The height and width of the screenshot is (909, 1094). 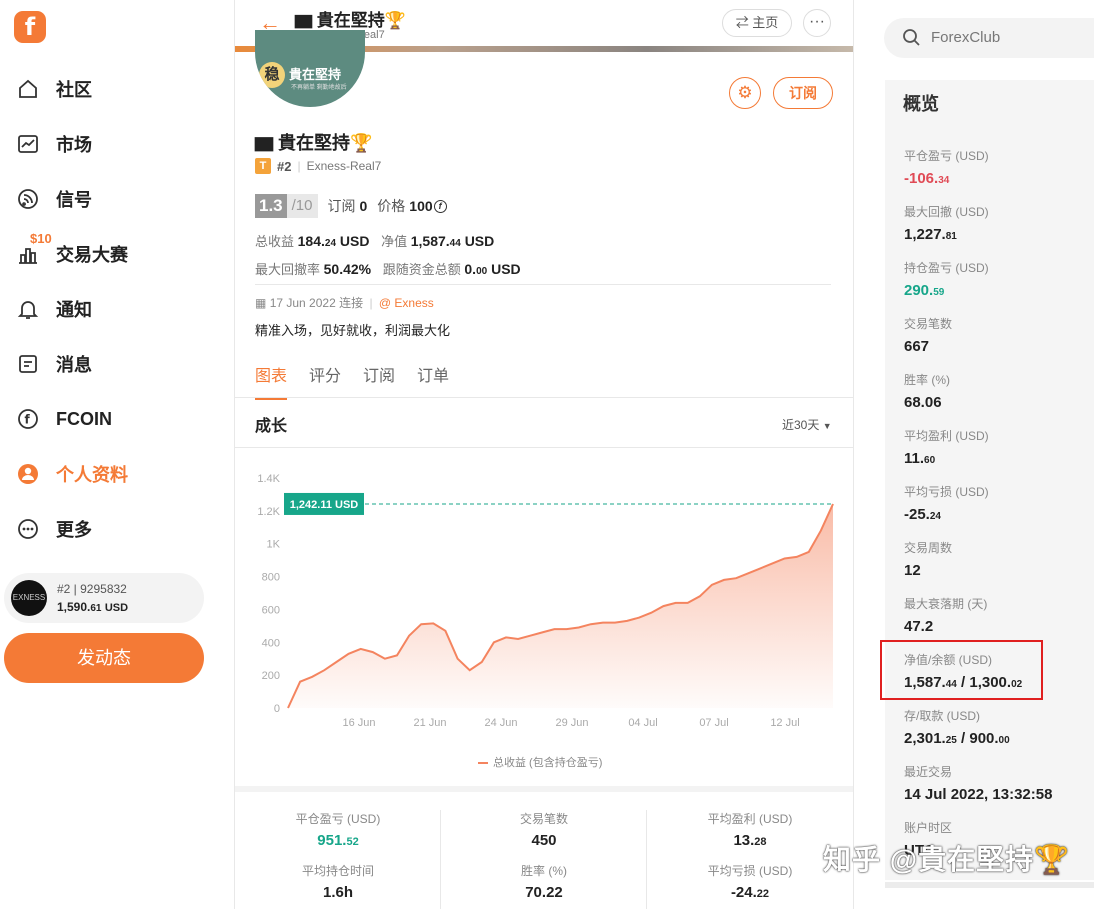 I want to click on nav-signal: 信号, so click(x=54, y=199).